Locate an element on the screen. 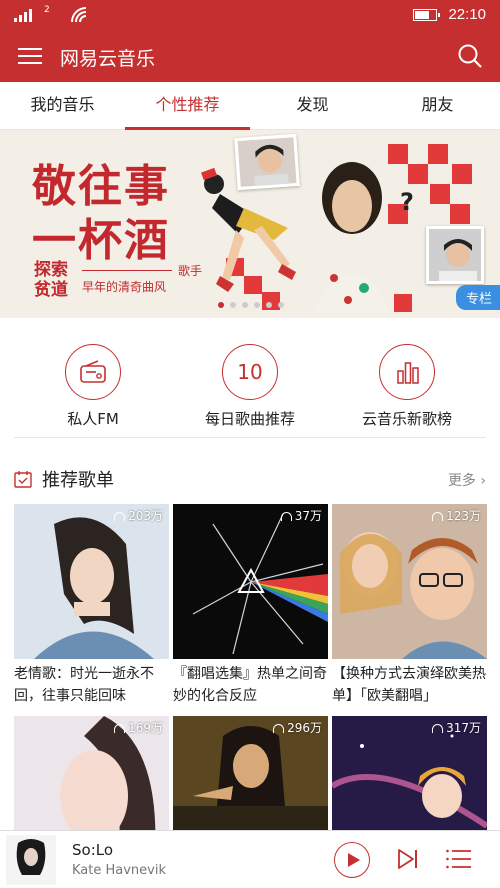 The image size is (500, 888). play-count-value: 296万 is located at coordinates (304, 728).